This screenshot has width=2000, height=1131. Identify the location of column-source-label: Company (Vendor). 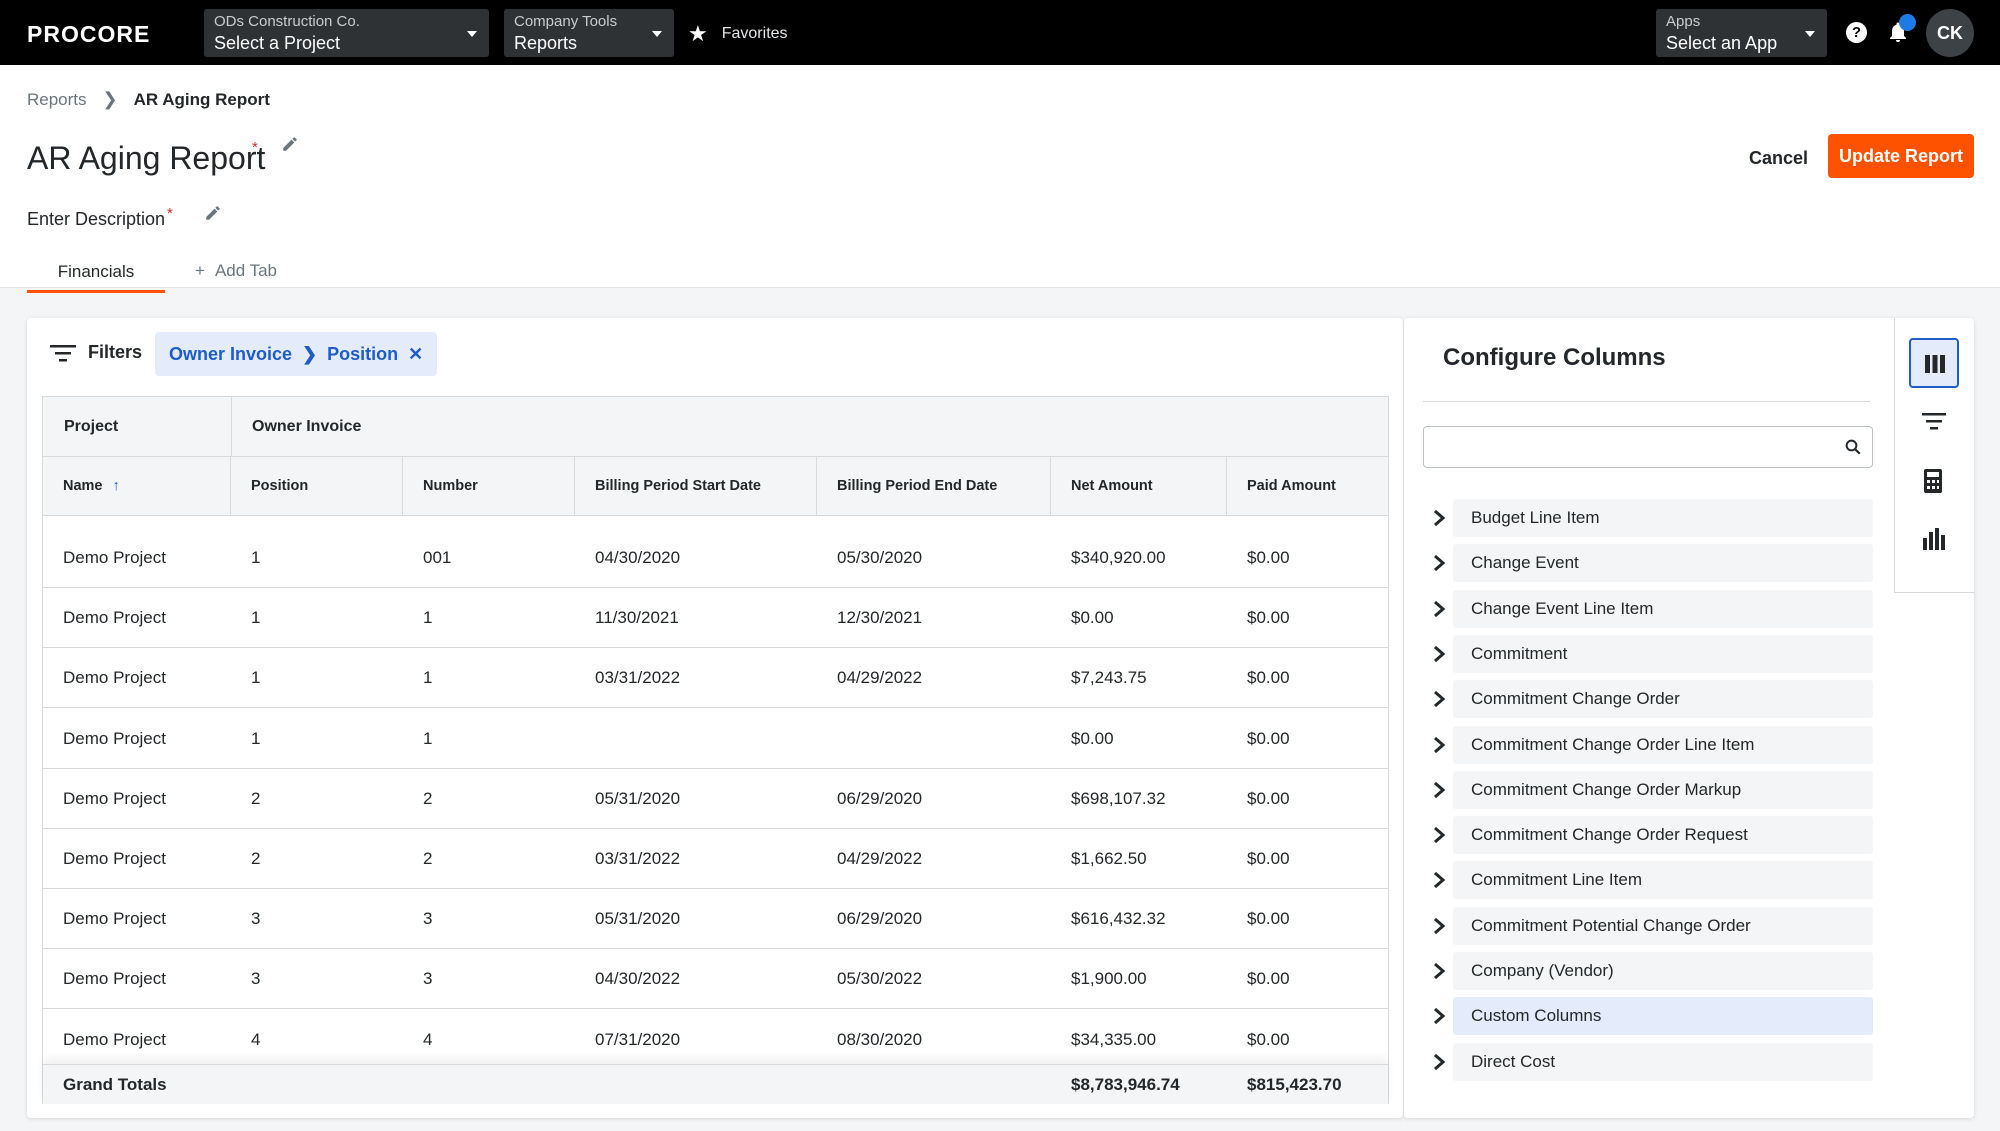
(1663, 971).